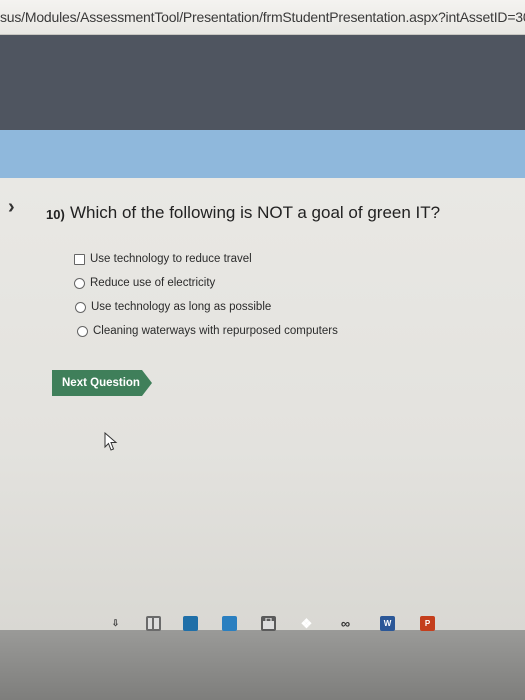  I want to click on checkbox, so click(79, 259).